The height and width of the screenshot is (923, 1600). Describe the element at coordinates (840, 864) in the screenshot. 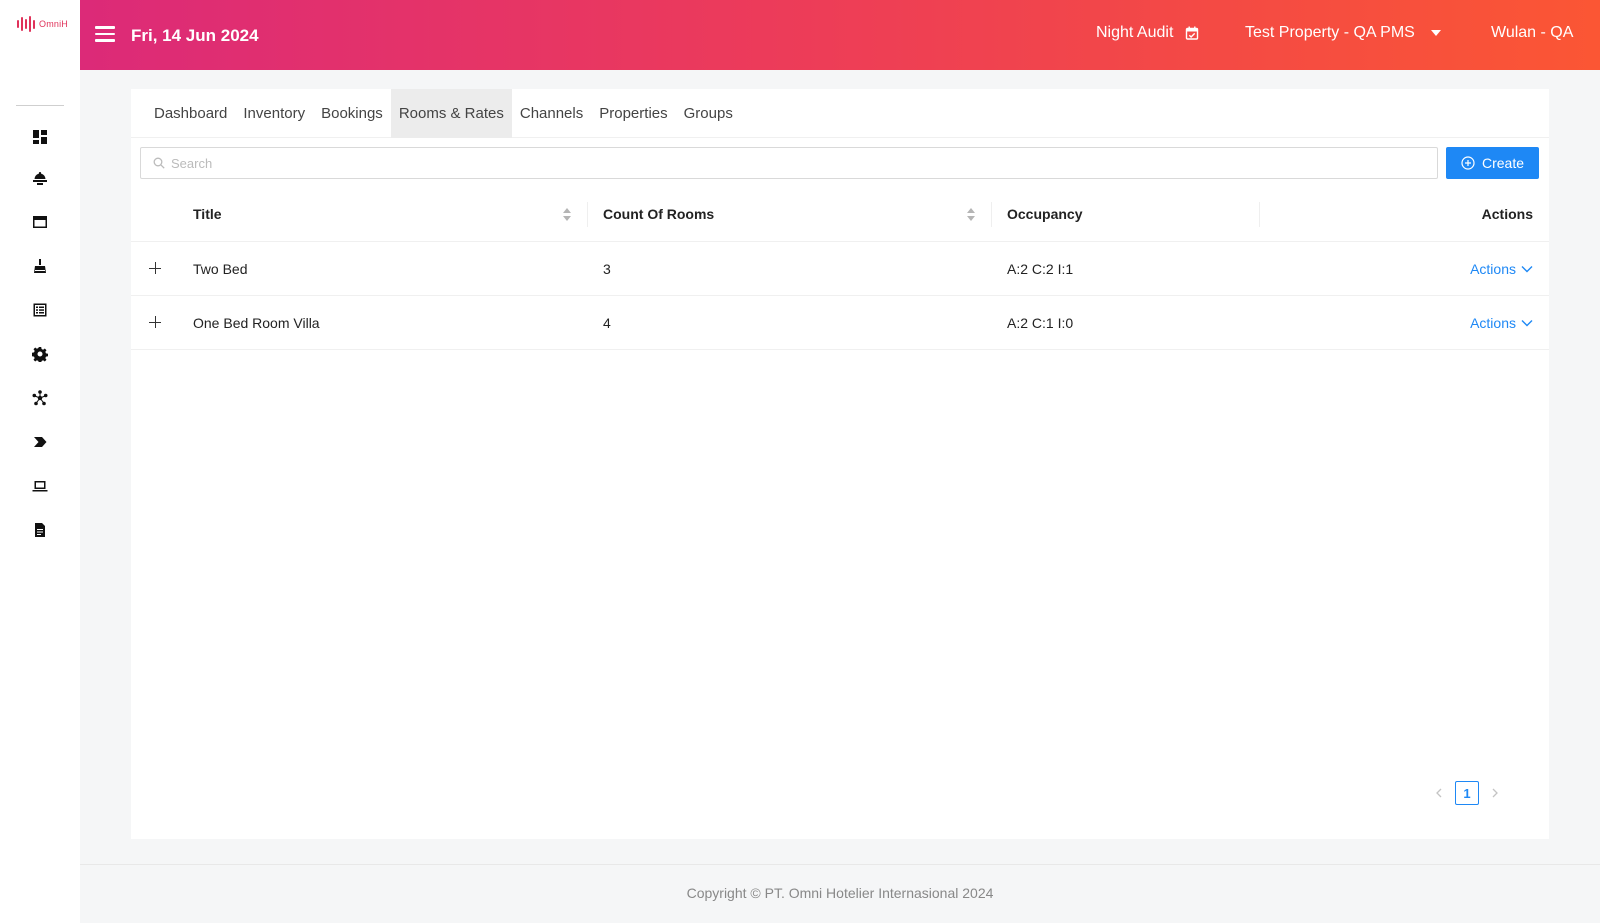

I see `footer-divider` at that location.